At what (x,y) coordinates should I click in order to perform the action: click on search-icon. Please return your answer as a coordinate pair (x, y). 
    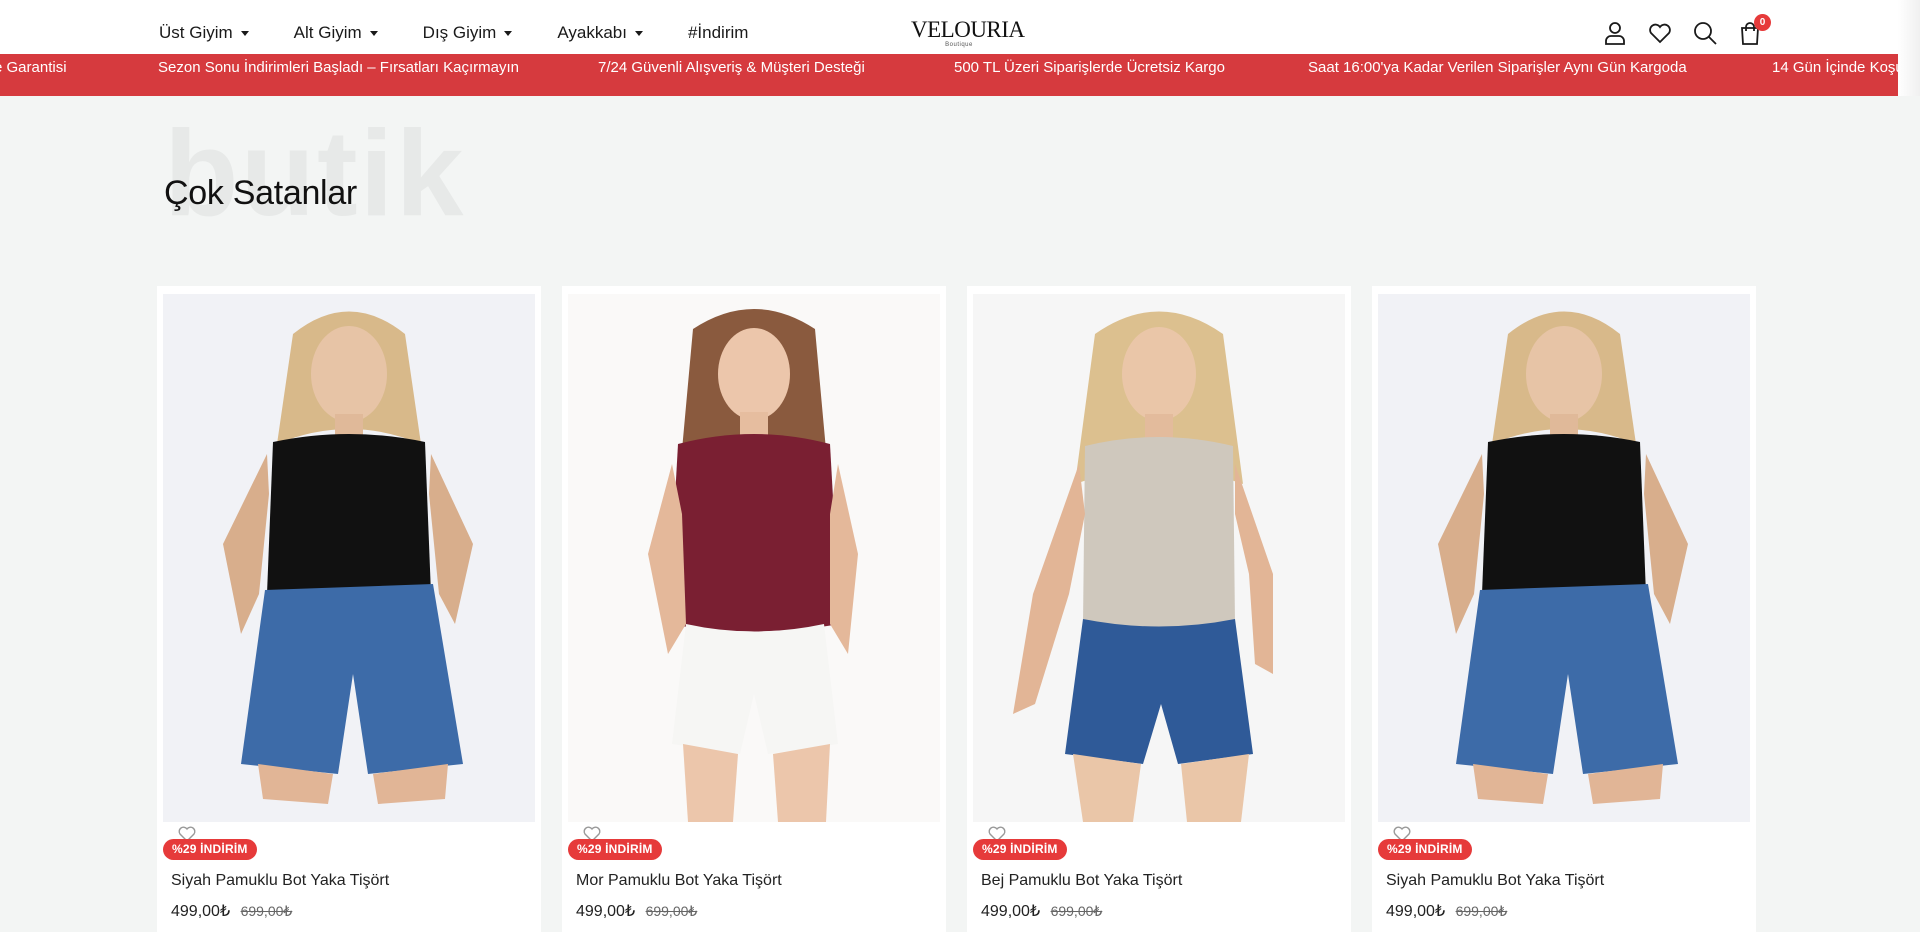
    Looking at the image, I should click on (1705, 33).